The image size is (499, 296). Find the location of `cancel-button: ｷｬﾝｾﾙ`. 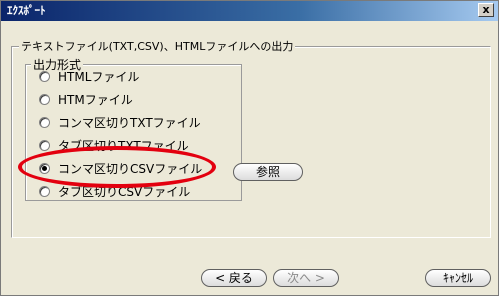

cancel-button: ｷｬﾝｾﾙ is located at coordinates (458, 278).